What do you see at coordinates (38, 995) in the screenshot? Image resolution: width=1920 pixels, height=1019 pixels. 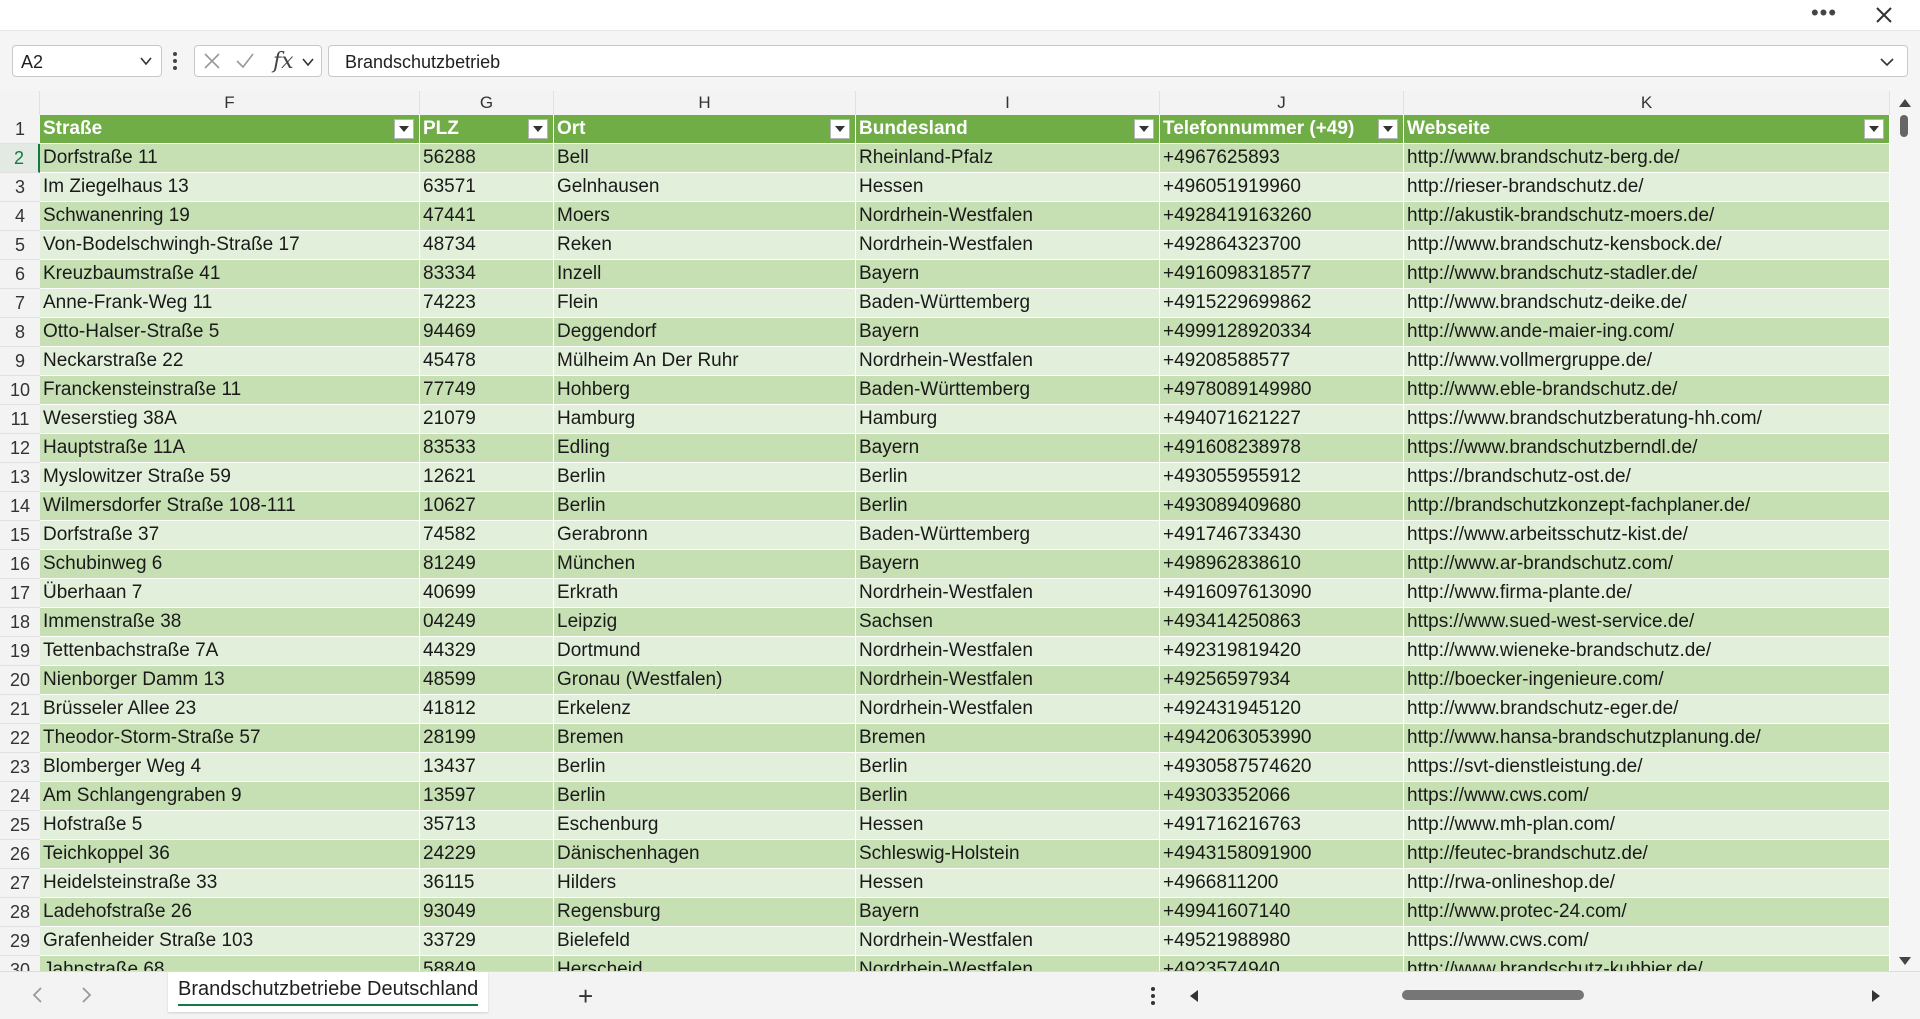 I see `previous-sheet-icon` at bounding box center [38, 995].